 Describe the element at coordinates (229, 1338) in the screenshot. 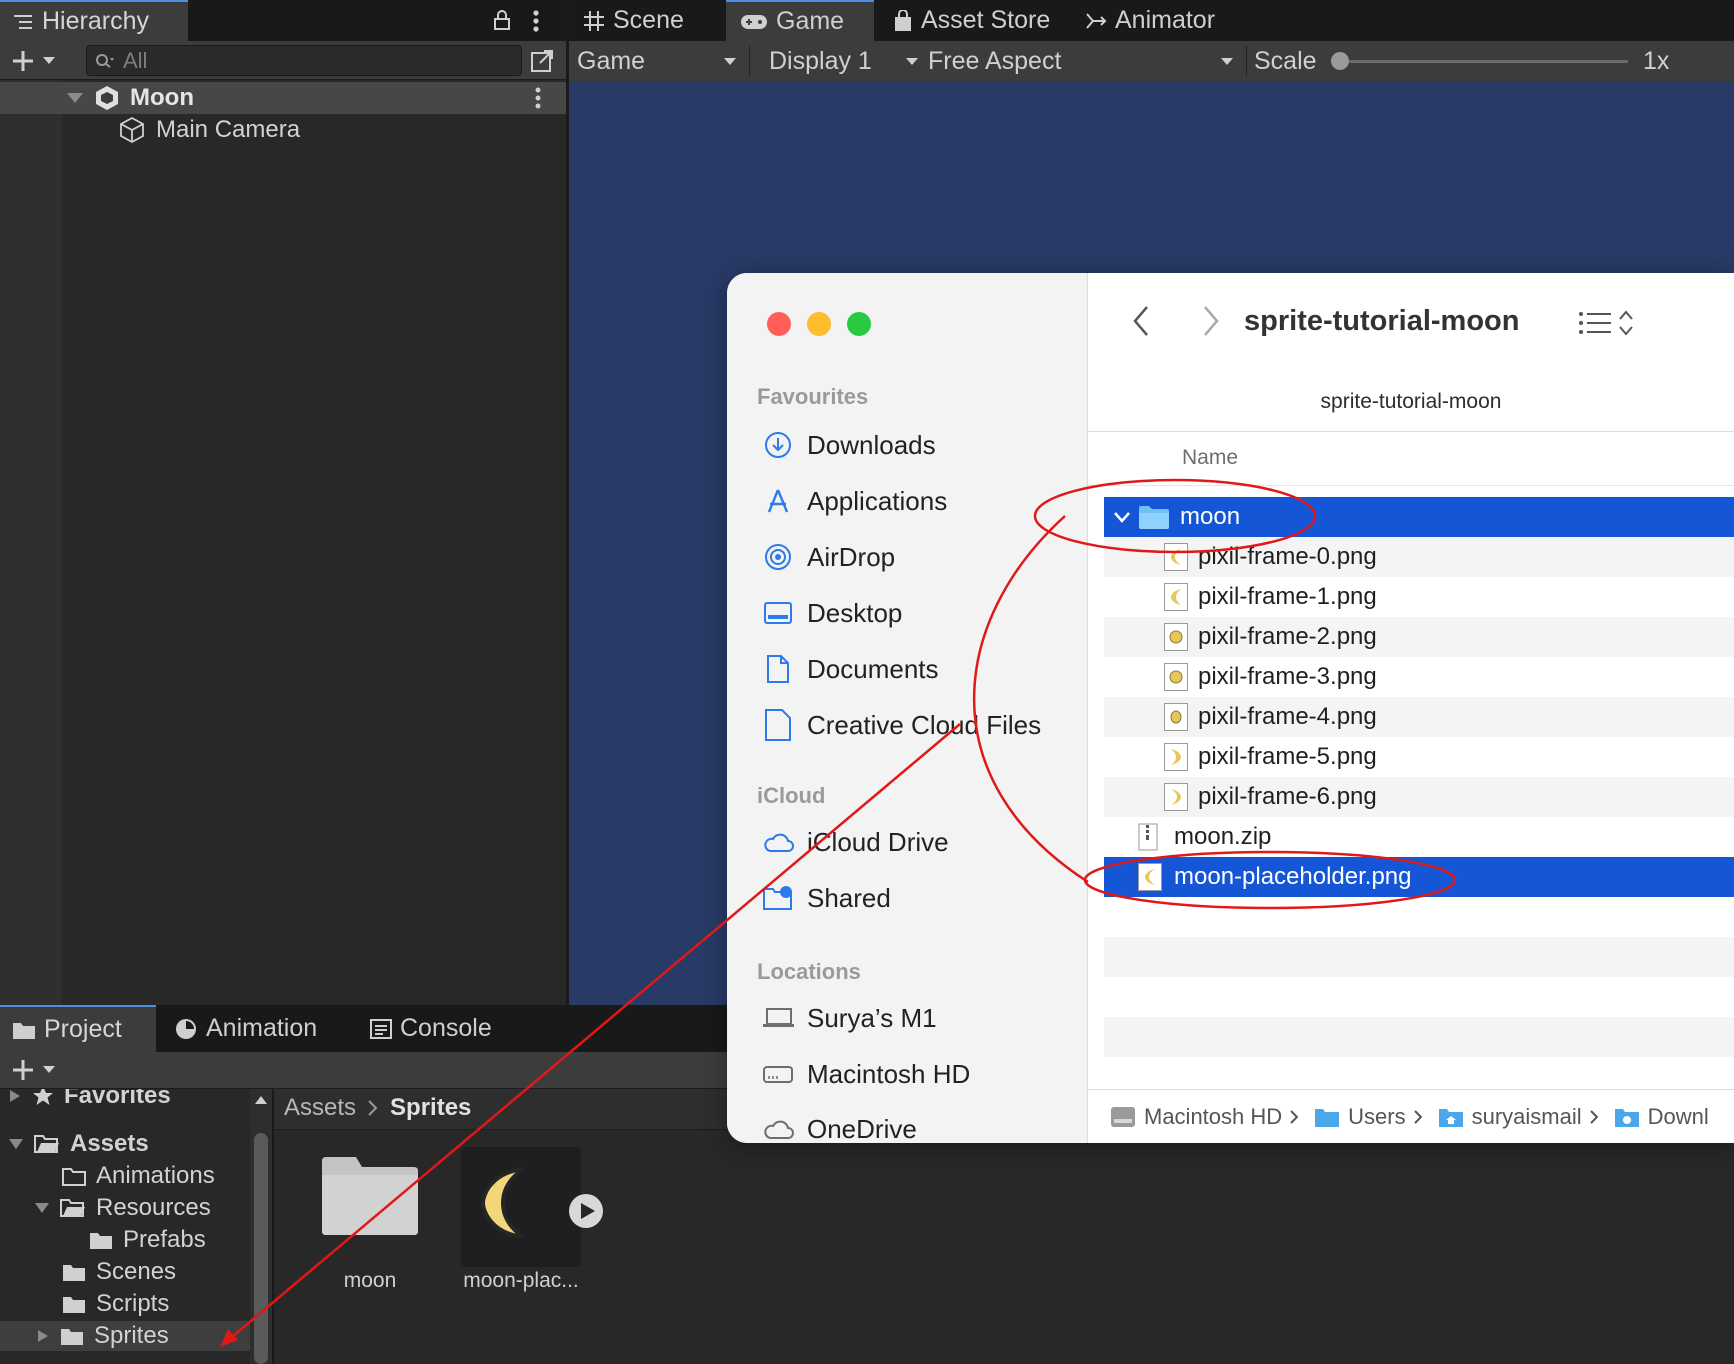

I see `annotation-arrowhead` at that location.